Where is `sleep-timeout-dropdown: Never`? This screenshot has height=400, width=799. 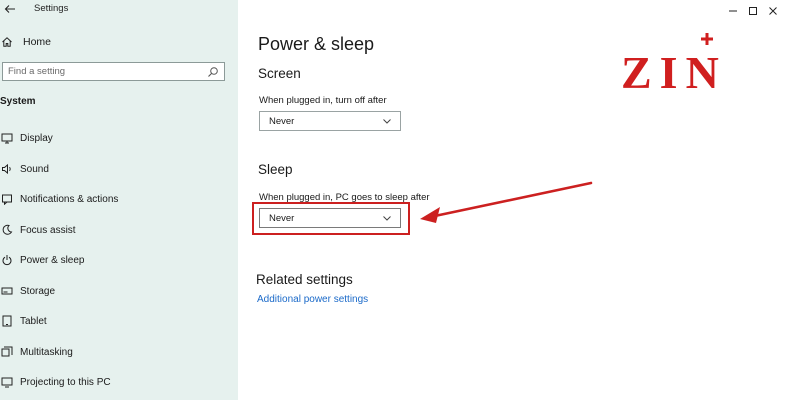
sleep-timeout-dropdown: Never is located at coordinates (330, 218).